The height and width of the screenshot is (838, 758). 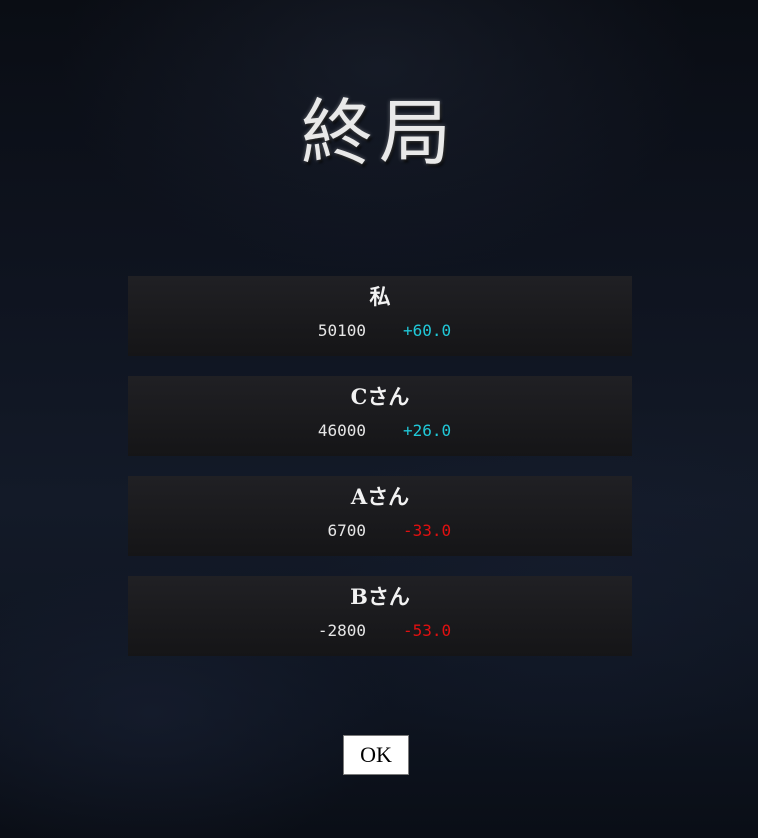 I want to click on point-change: +26.0, so click(x=427, y=430).